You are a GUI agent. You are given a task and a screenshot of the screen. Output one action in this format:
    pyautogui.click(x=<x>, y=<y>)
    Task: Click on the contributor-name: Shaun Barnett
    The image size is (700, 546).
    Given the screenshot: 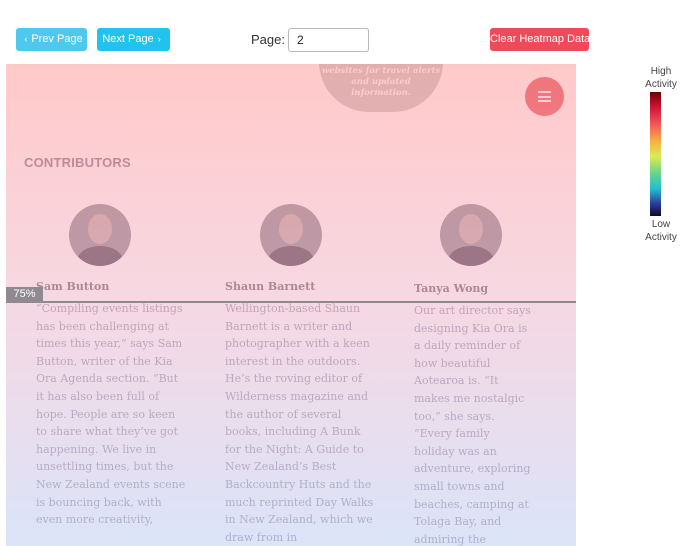 What is the action you would take?
    pyautogui.click(x=270, y=286)
    